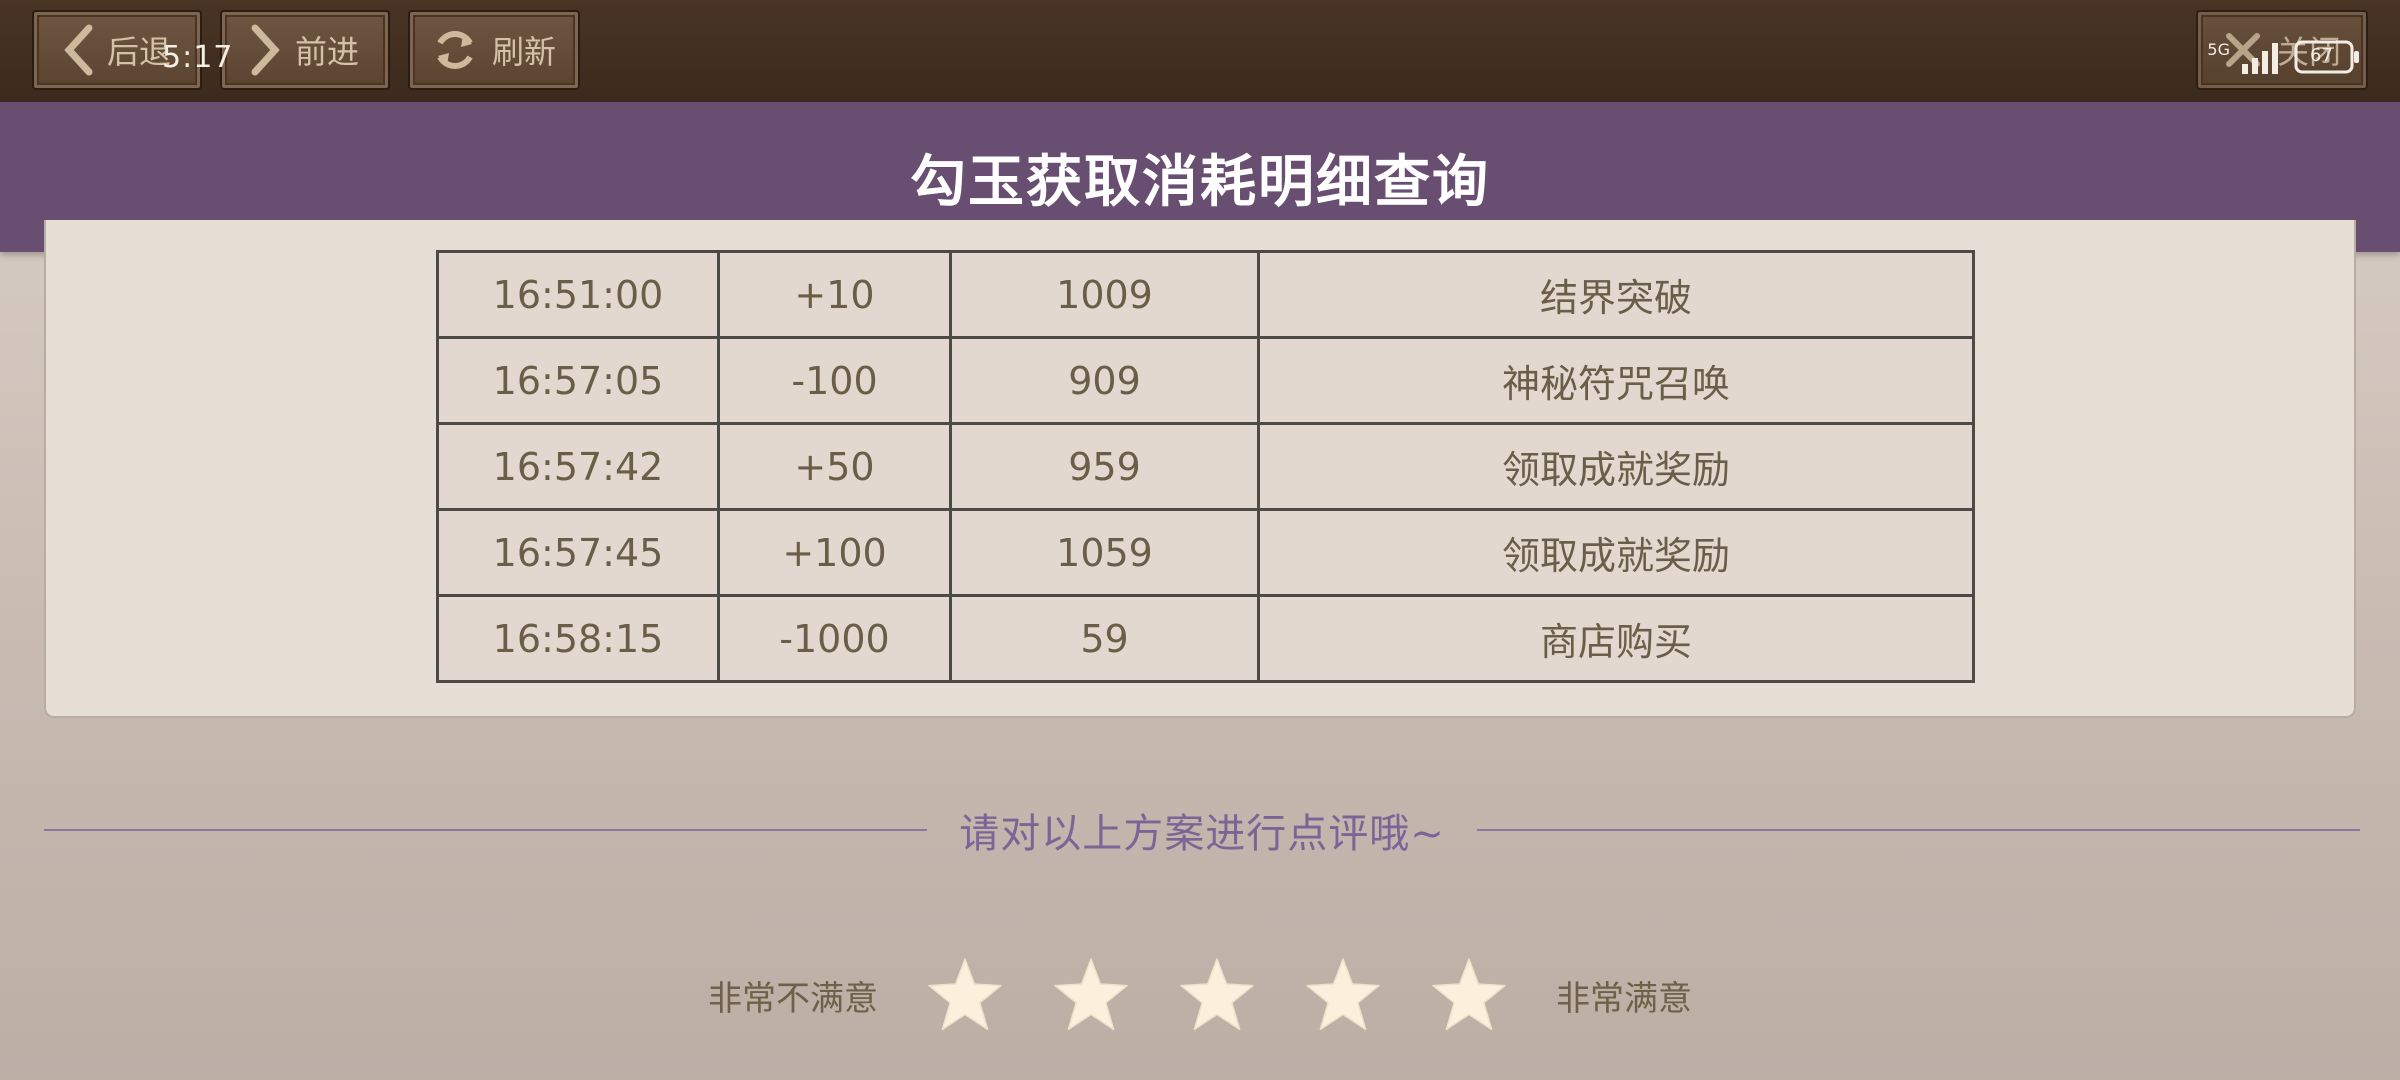 Image resolution: width=2400 pixels, height=1080 pixels. What do you see at coordinates (1616, 380) in the screenshot?
I see `record-source: 神秘符咒召唤` at bounding box center [1616, 380].